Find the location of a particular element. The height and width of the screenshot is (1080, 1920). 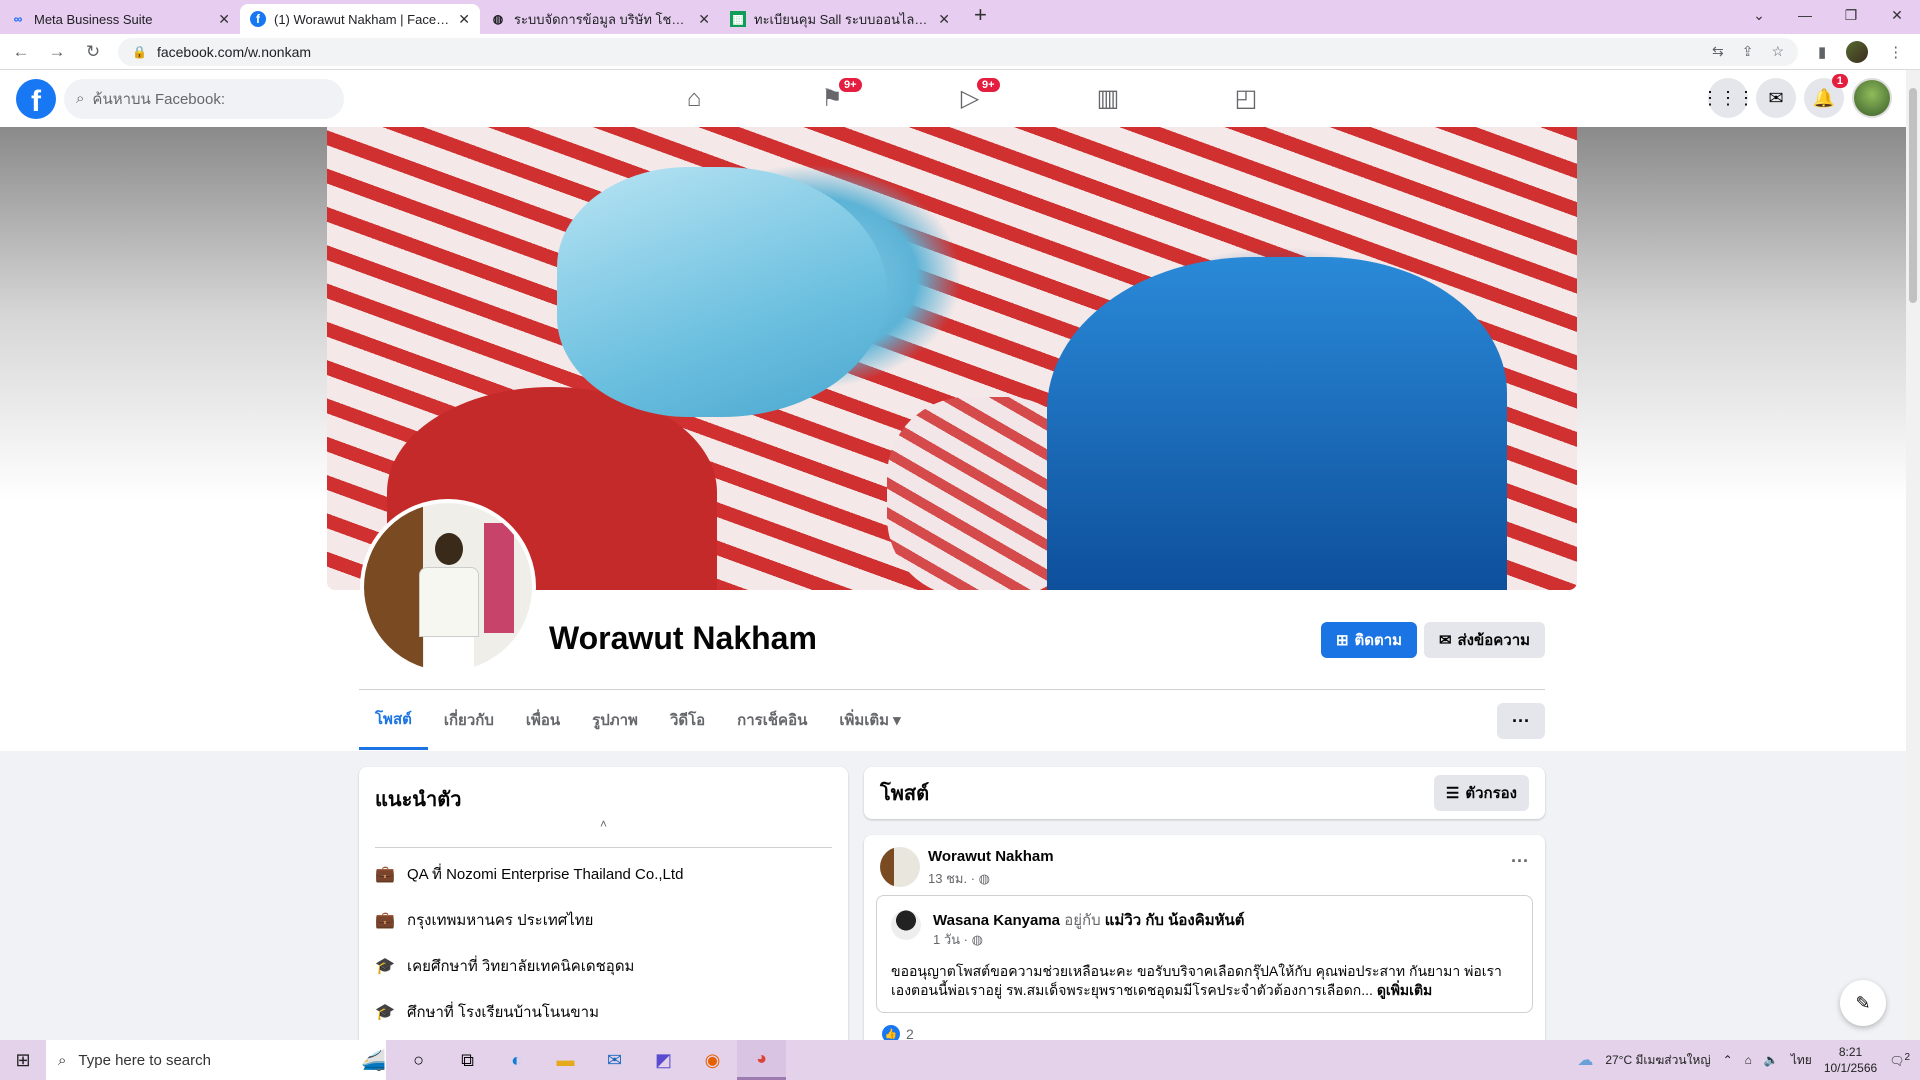

post-menu-icon: ··· is located at coordinates (1520, 861).